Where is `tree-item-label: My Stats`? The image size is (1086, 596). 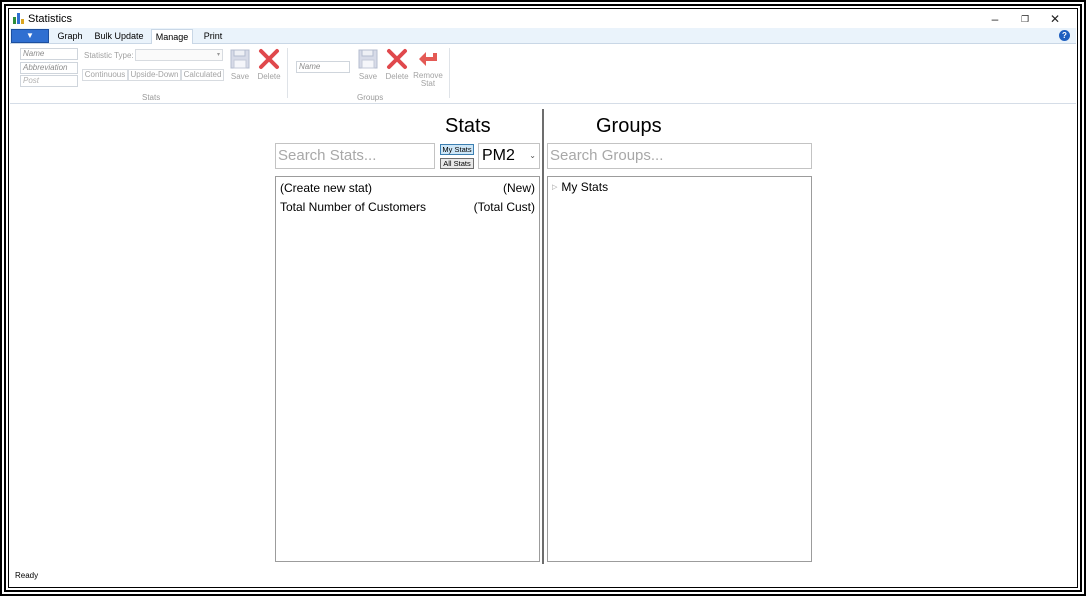 tree-item-label: My Stats is located at coordinates (585, 187).